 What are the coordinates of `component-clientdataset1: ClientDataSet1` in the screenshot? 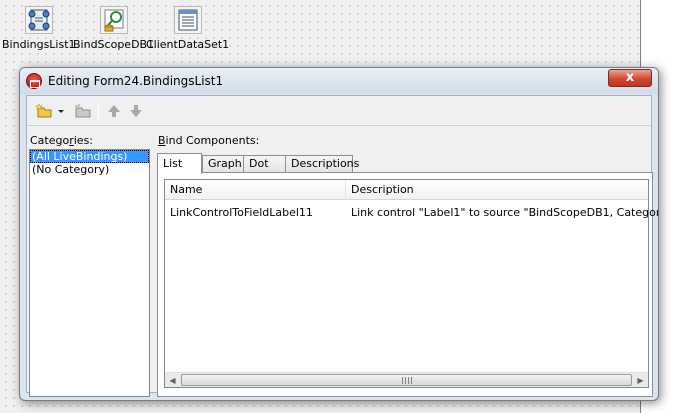 It's located at (187, 28).